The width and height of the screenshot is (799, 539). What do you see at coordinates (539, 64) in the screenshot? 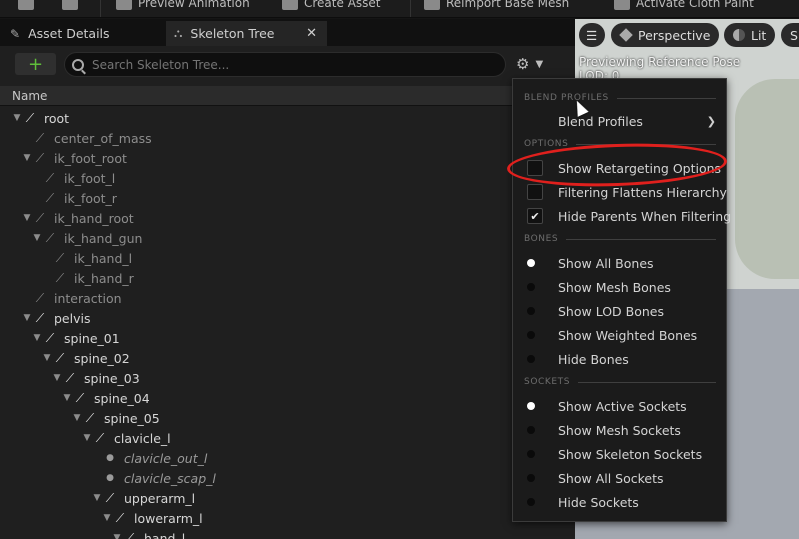
I see `chevron-down-icon: ▼` at bounding box center [539, 64].